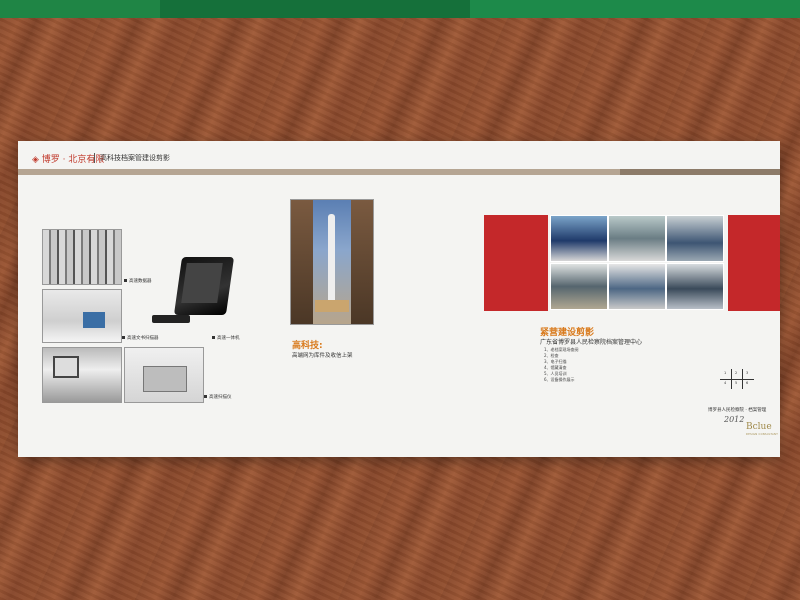 The image size is (800, 600). I want to click on all-in-one-screen, so click(202, 283).